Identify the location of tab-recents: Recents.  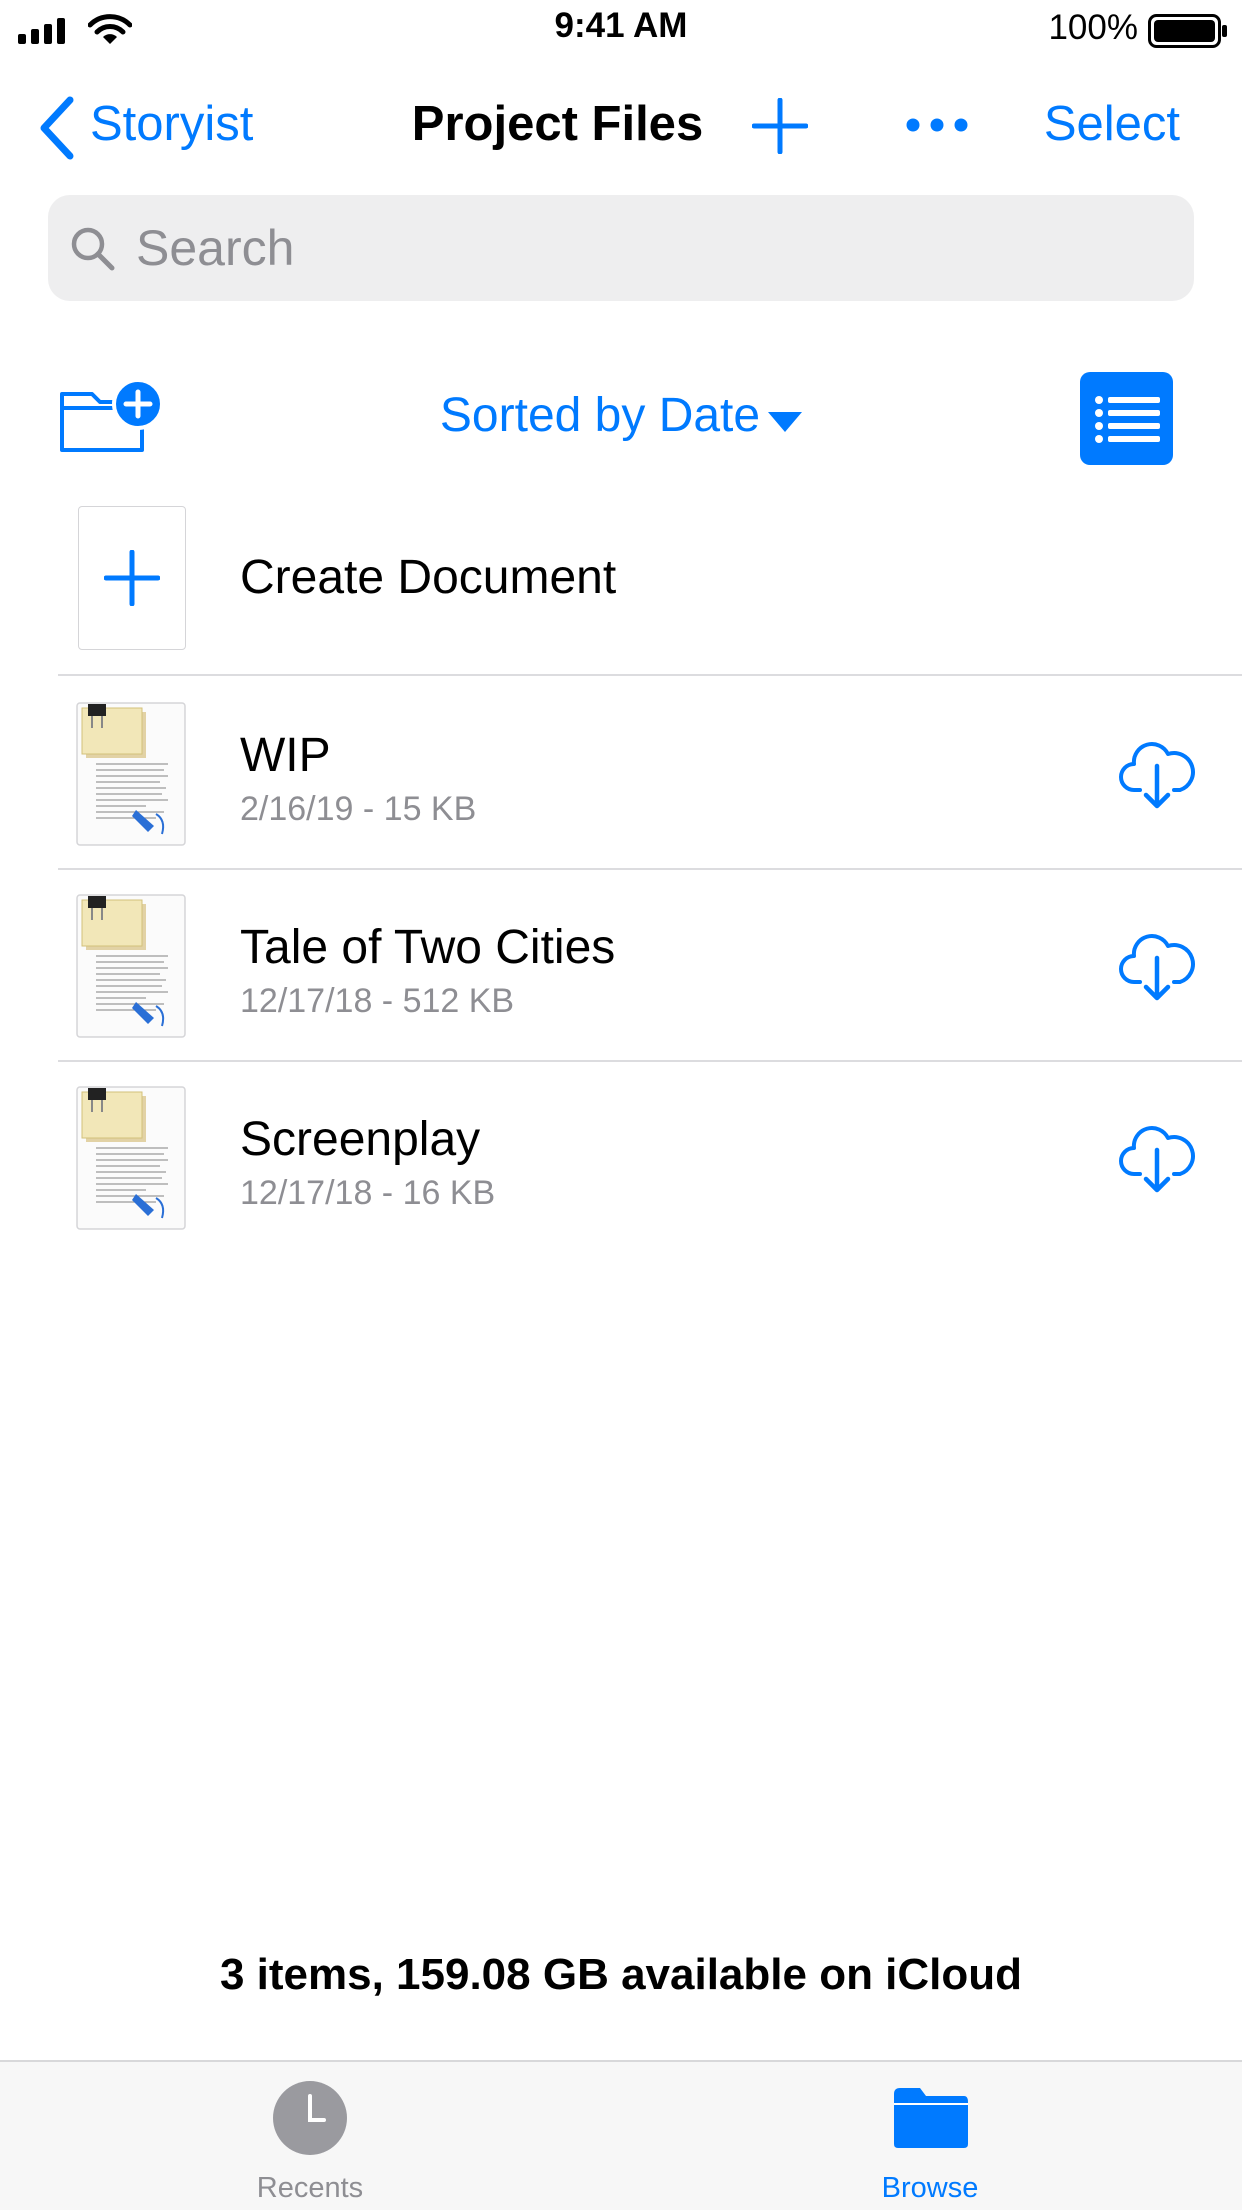
(310, 2136).